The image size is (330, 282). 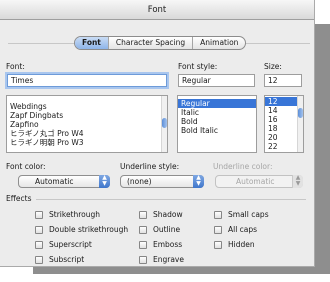 What do you see at coordinates (67, 259) in the screenshot?
I see `subscript-label: Subscript` at bounding box center [67, 259].